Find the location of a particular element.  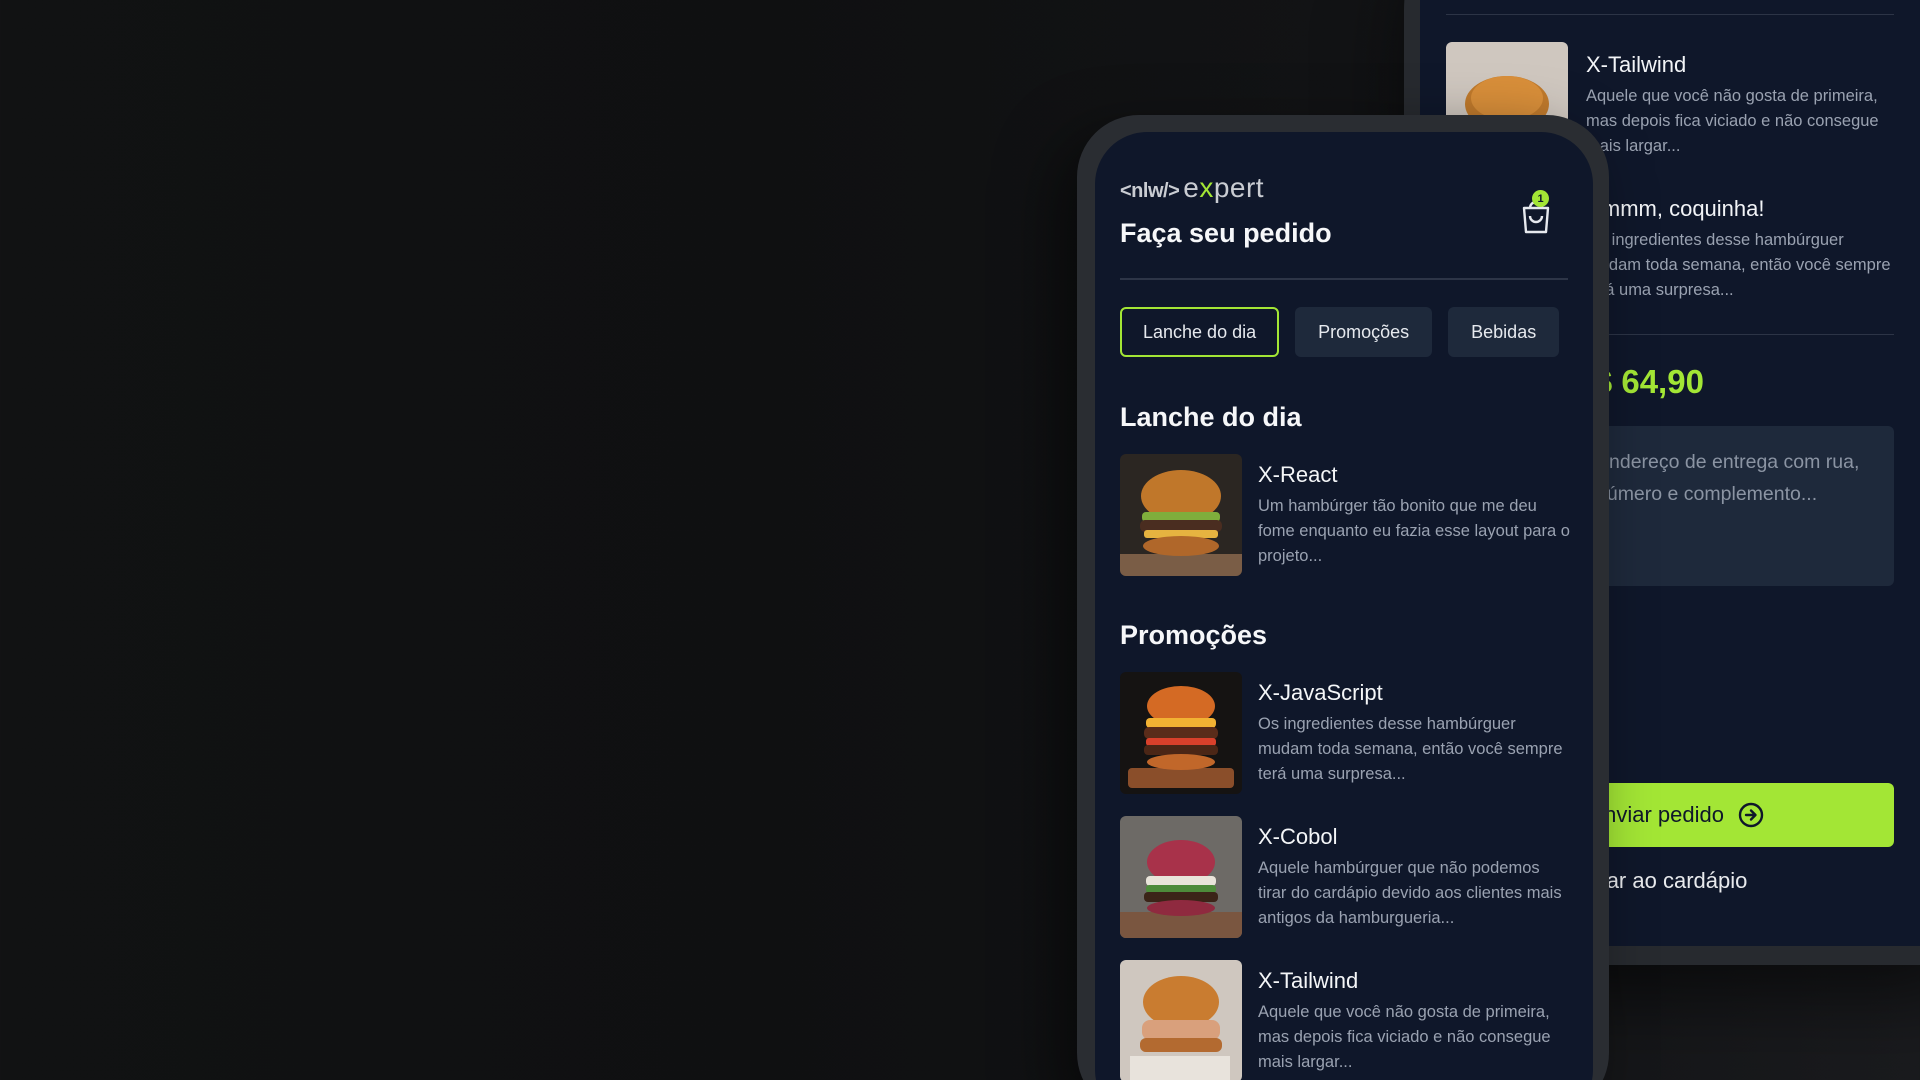

page-title: Faça seu pedido is located at coordinates (1226, 233).